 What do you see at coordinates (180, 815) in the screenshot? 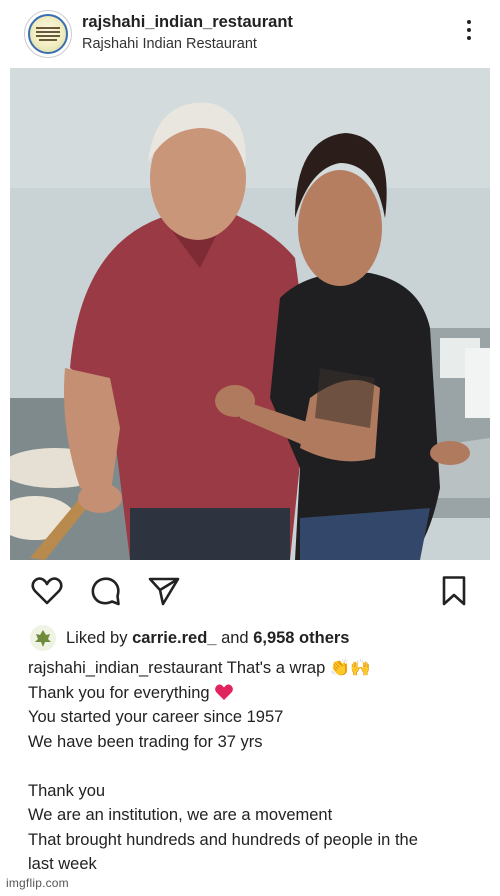
I see `caption-line: We are an institution, we are a movement` at bounding box center [180, 815].